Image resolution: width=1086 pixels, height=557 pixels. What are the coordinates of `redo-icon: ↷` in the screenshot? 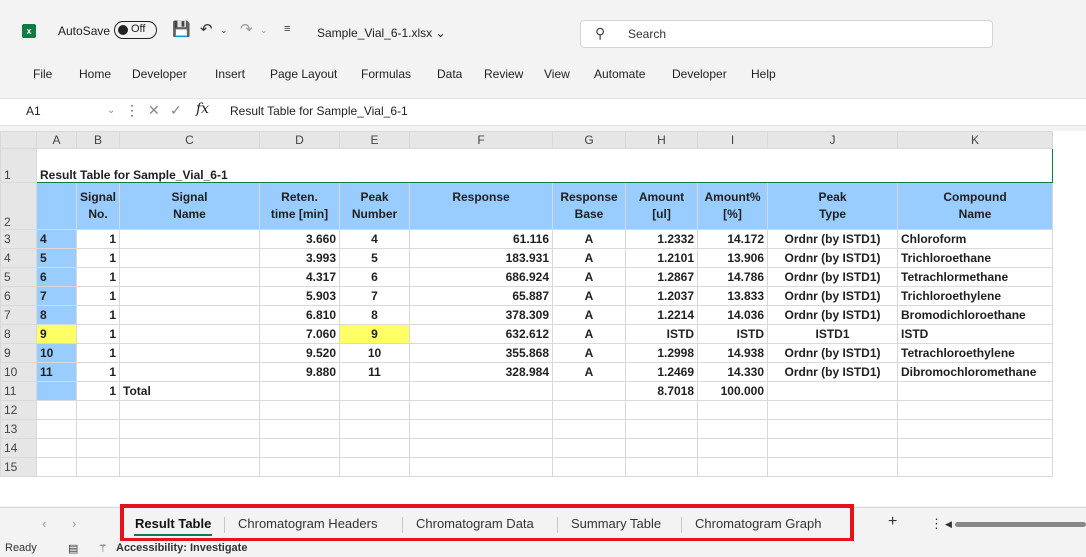 It's located at (246, 29).